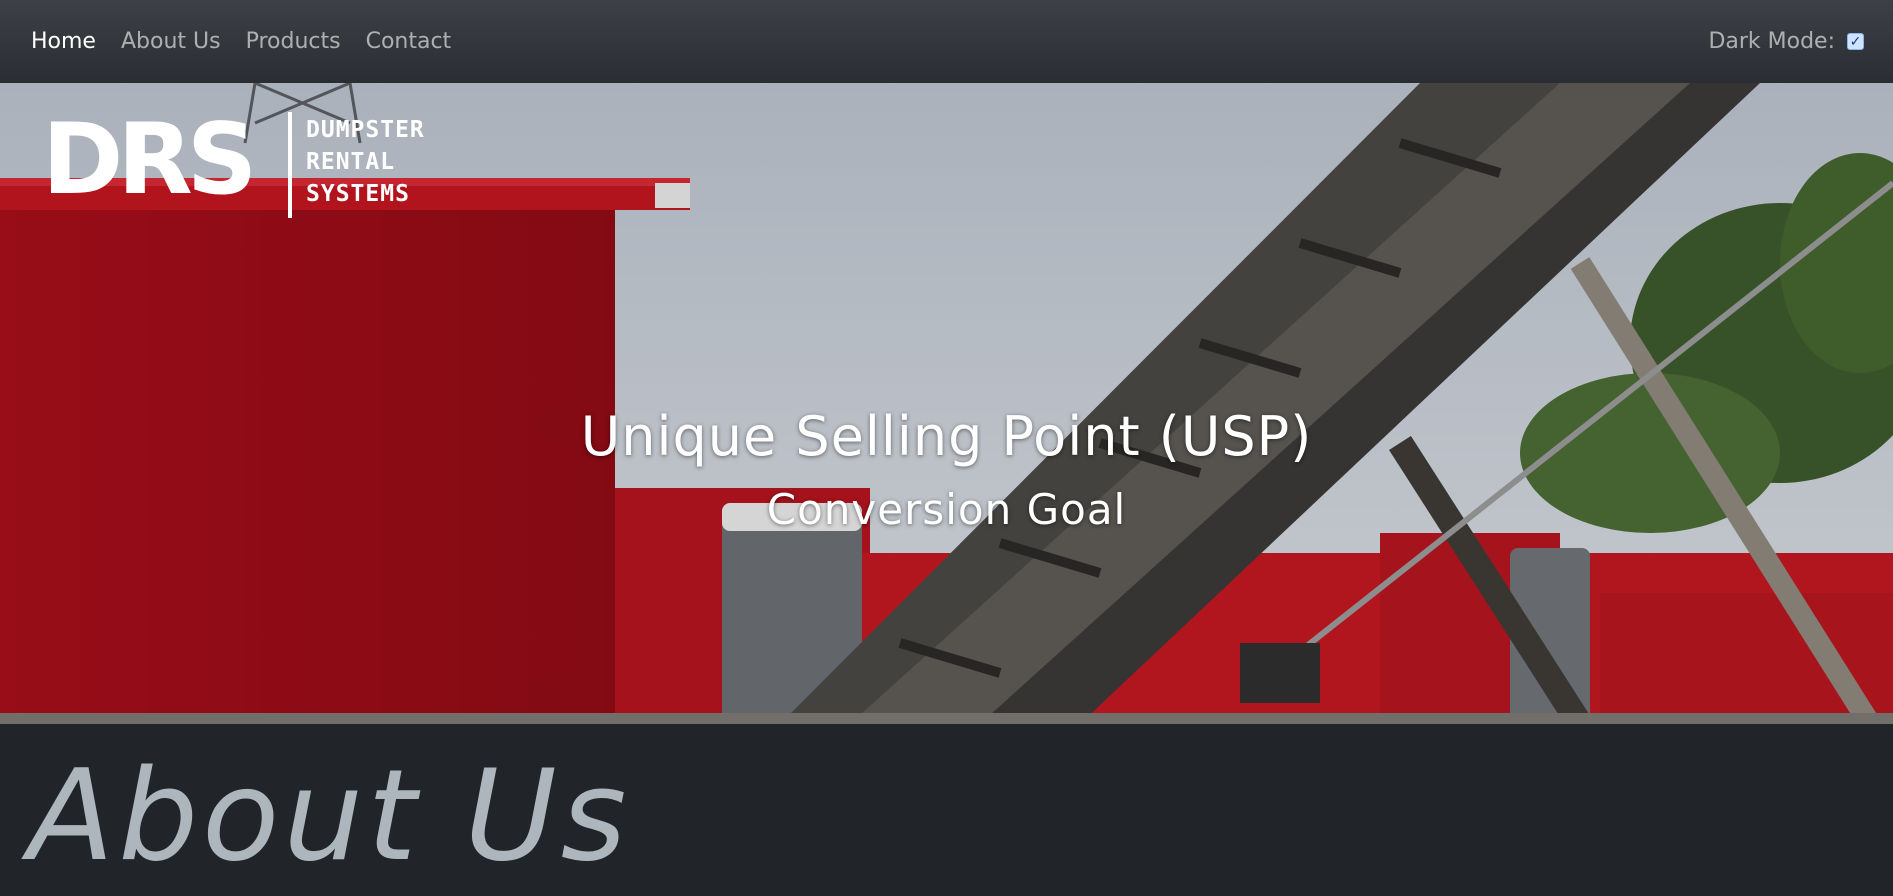 The image size is (1893, 896). I want to click on nav-link-home: Home, so click(63, 41).